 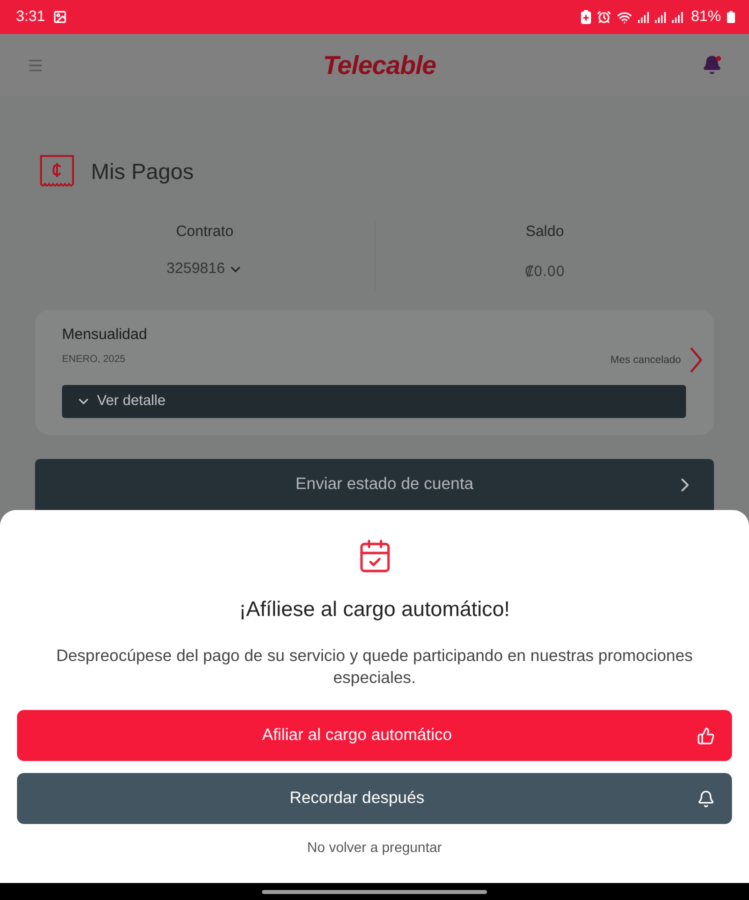 What do you see at coordinates (205, 232) in the screenshot?
I see `summary-label: Contrato` at bounding box center [205, 232].